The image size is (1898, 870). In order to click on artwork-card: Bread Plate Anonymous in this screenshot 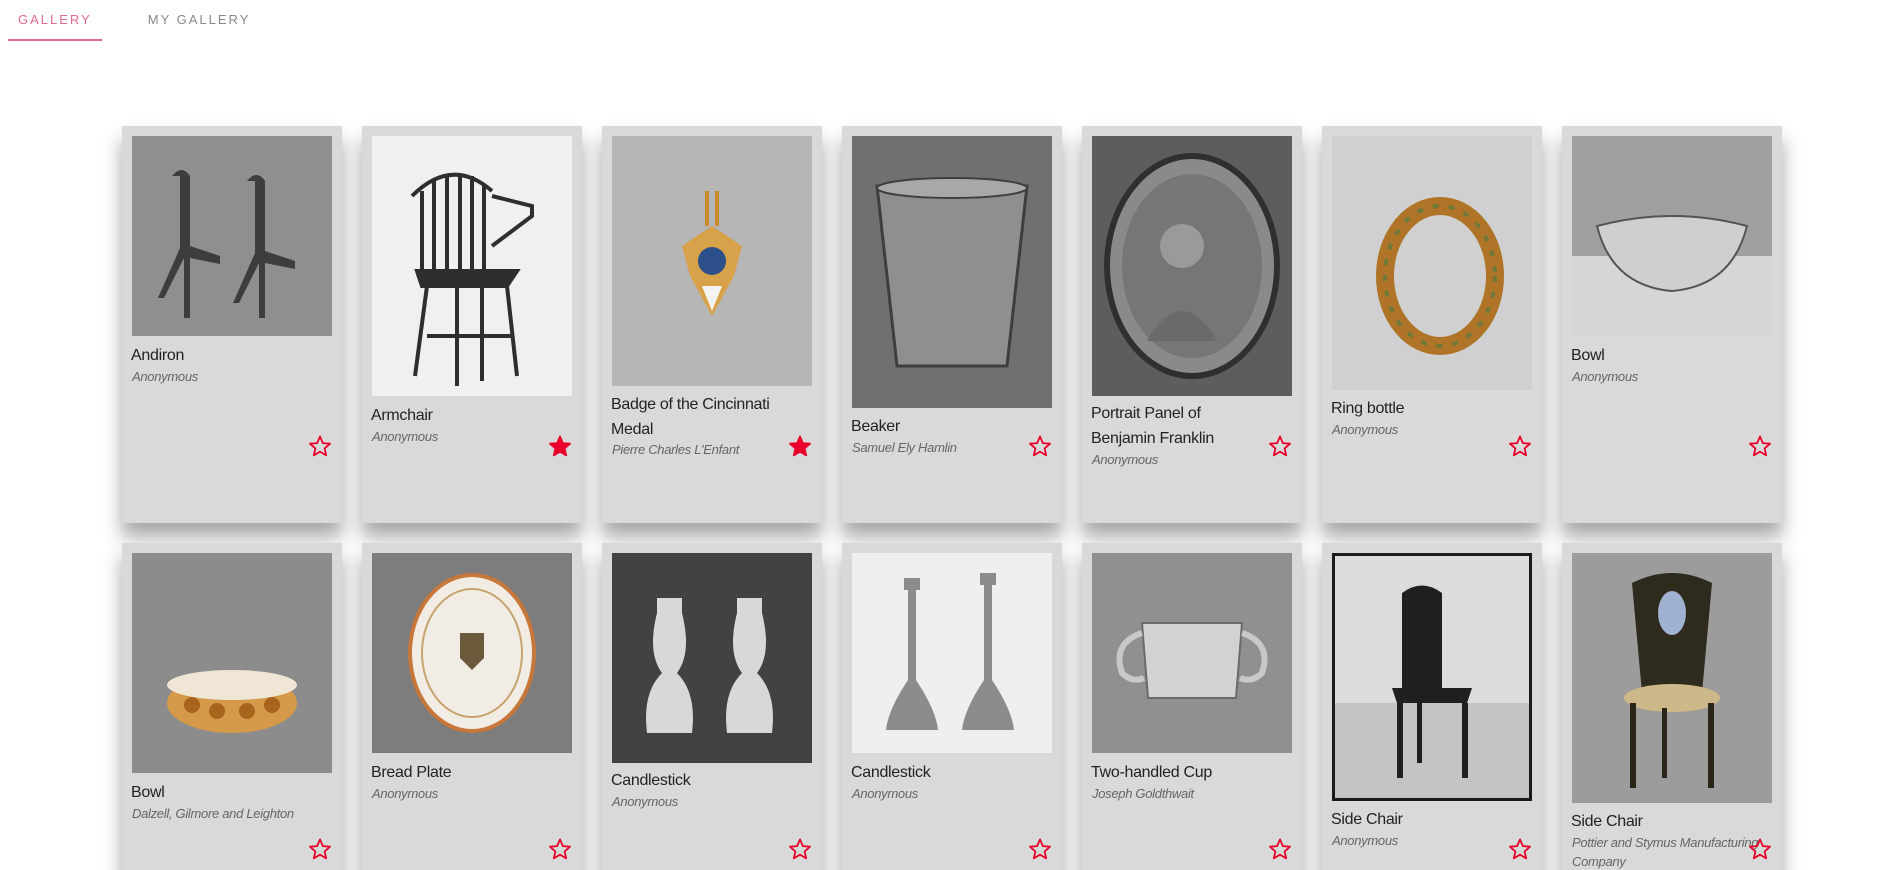, I will do `click(472, 706)`.